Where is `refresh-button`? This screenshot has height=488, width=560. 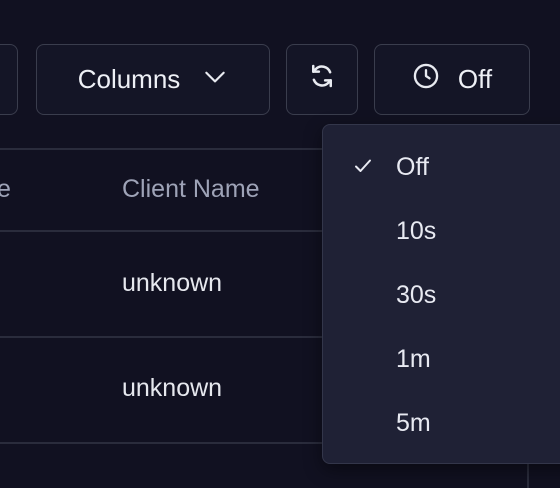
refresh-button is located at coordinates (322, 79).